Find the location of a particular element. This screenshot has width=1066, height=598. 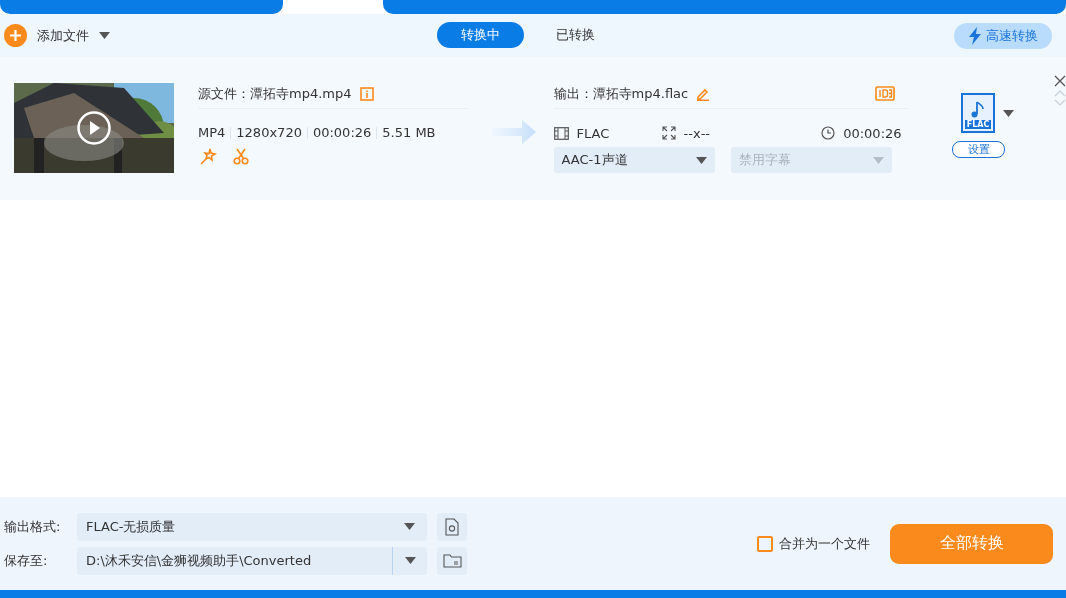

format-text: FLAC is located at coordinates (593, 133).